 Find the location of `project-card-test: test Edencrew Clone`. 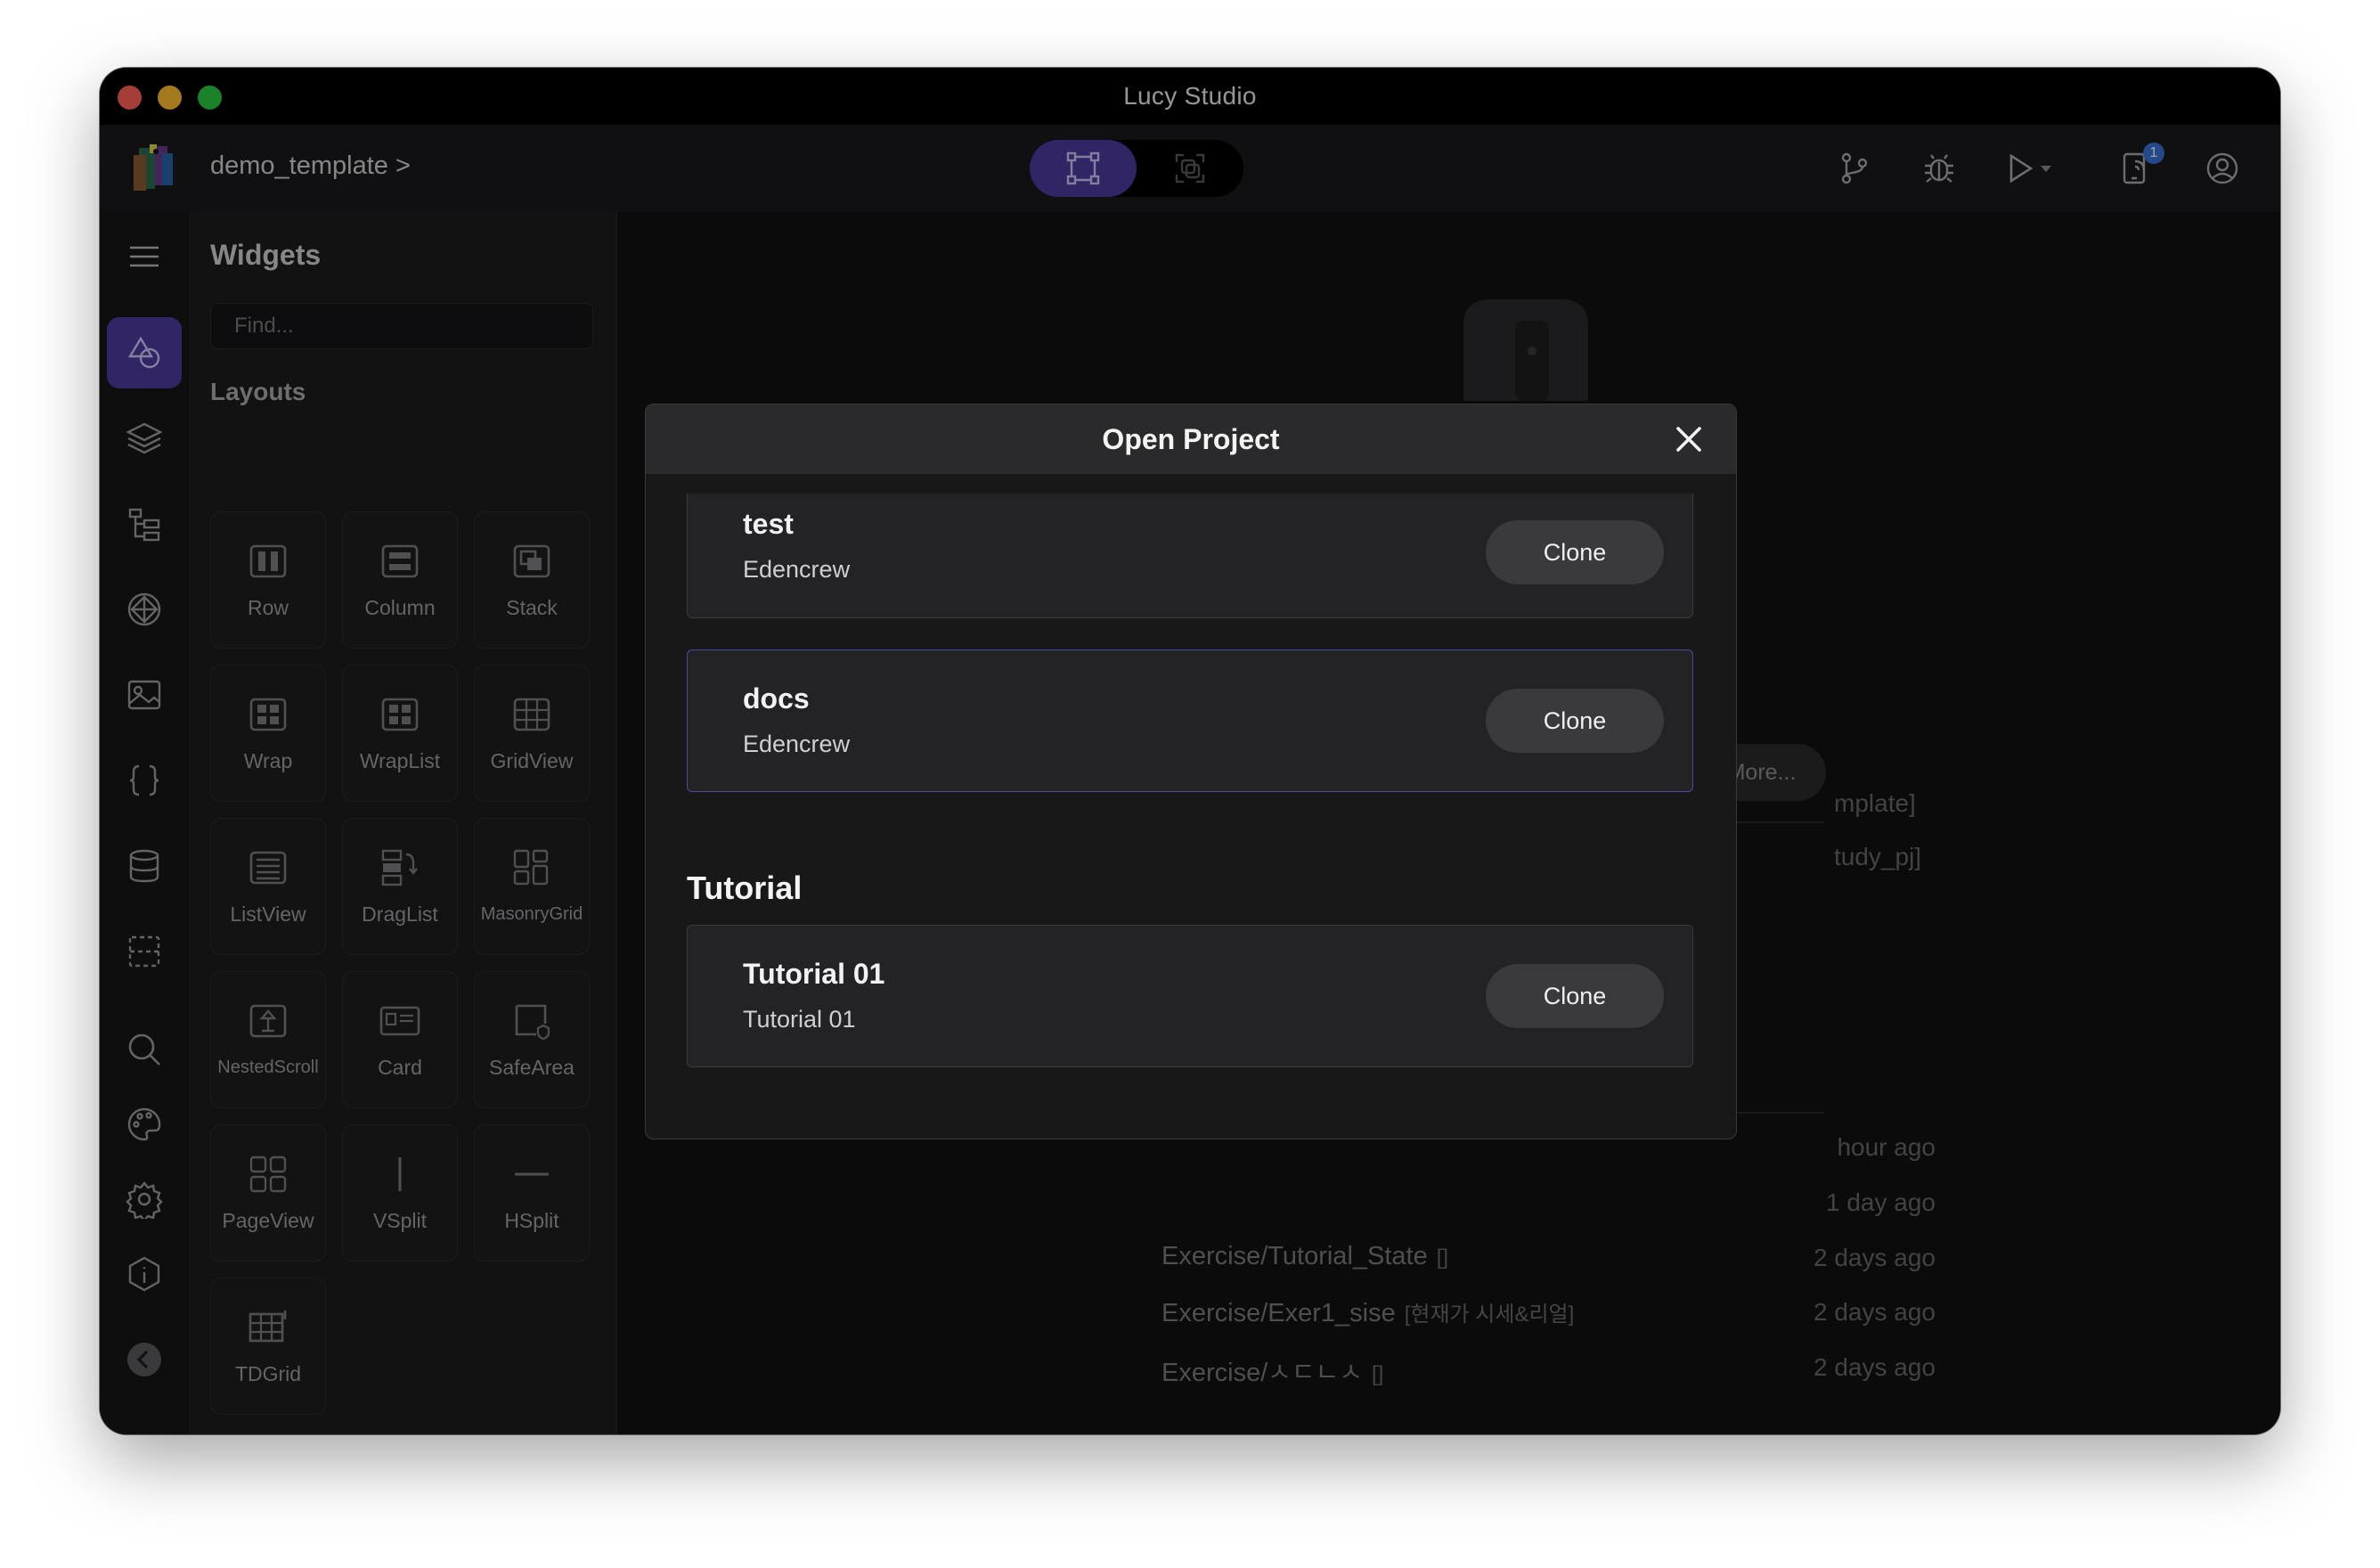

project-card-test: test Edencrew Clone is located at coordinates (1190, 556).